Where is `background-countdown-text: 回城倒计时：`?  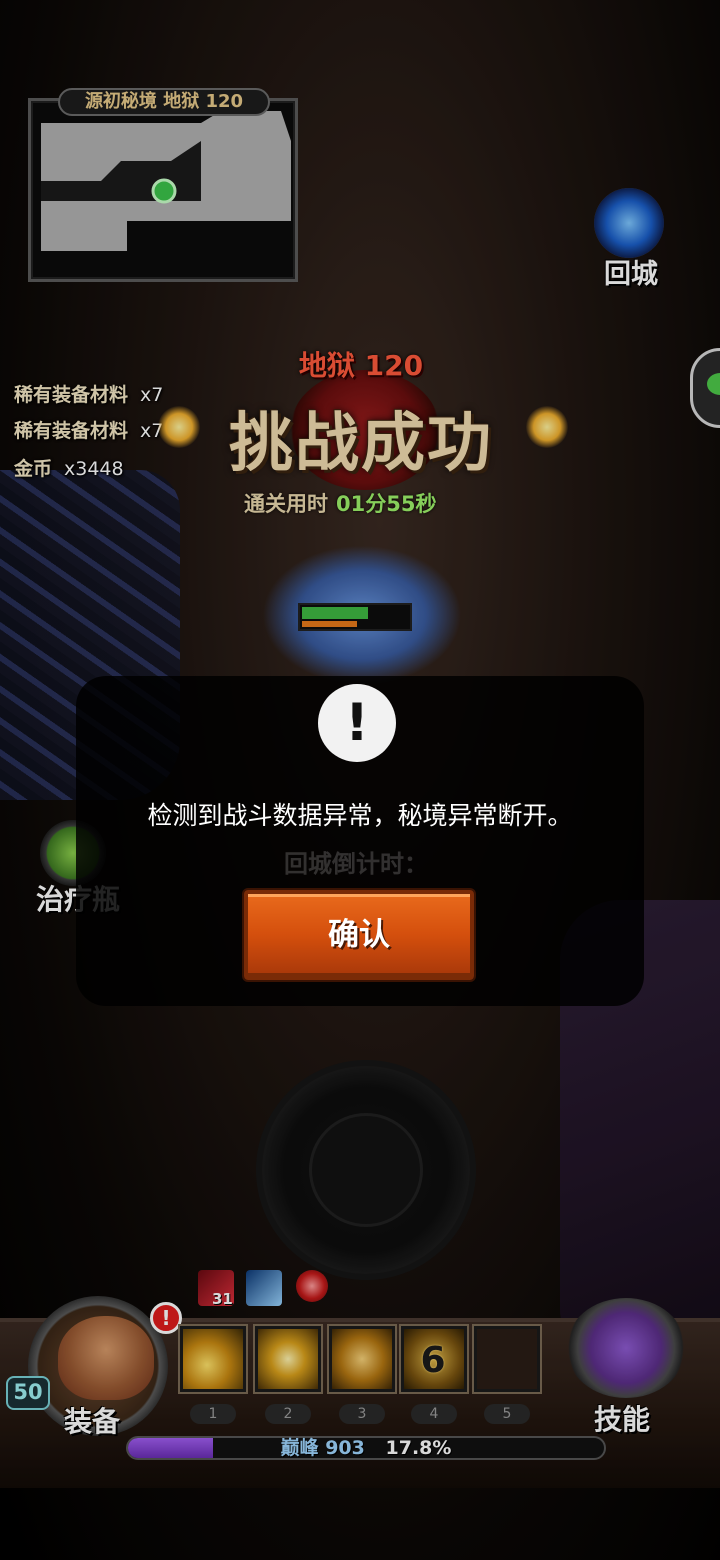
background-countdown-text: 回城倒计时： is located at coordinates (356, 864).